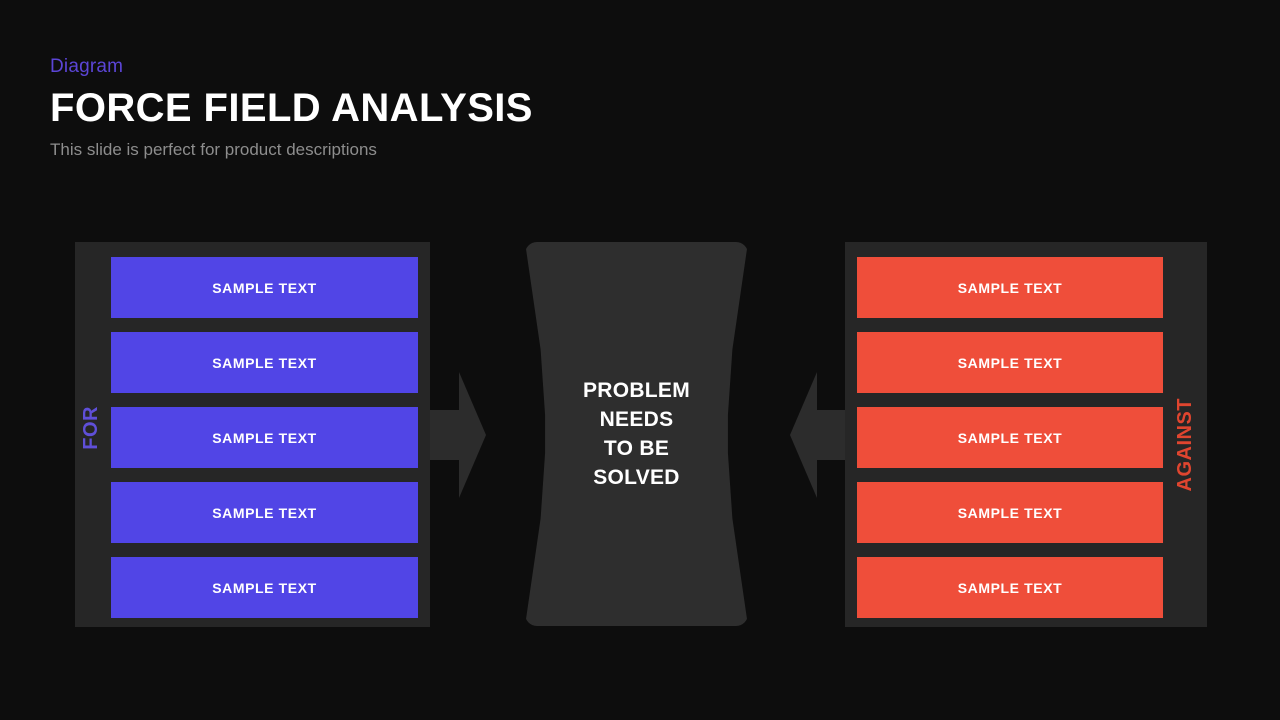 The height and width of the screenshot is (720, 1280). I want to click on central-problem-text: PROBLEM NEEDS TO BE SOLVED, so click(636, 434).